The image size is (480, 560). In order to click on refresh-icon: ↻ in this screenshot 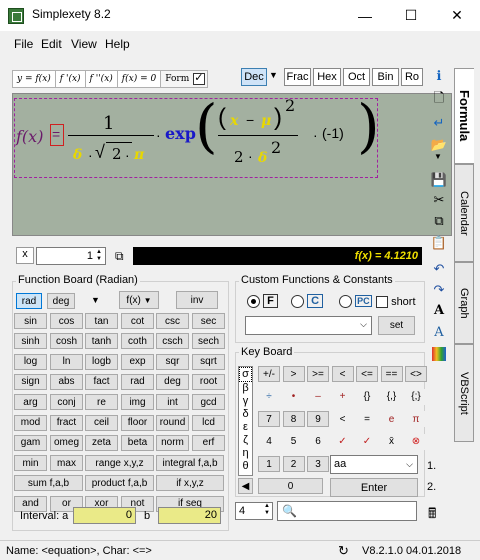, I will do `click(343, 551)`.